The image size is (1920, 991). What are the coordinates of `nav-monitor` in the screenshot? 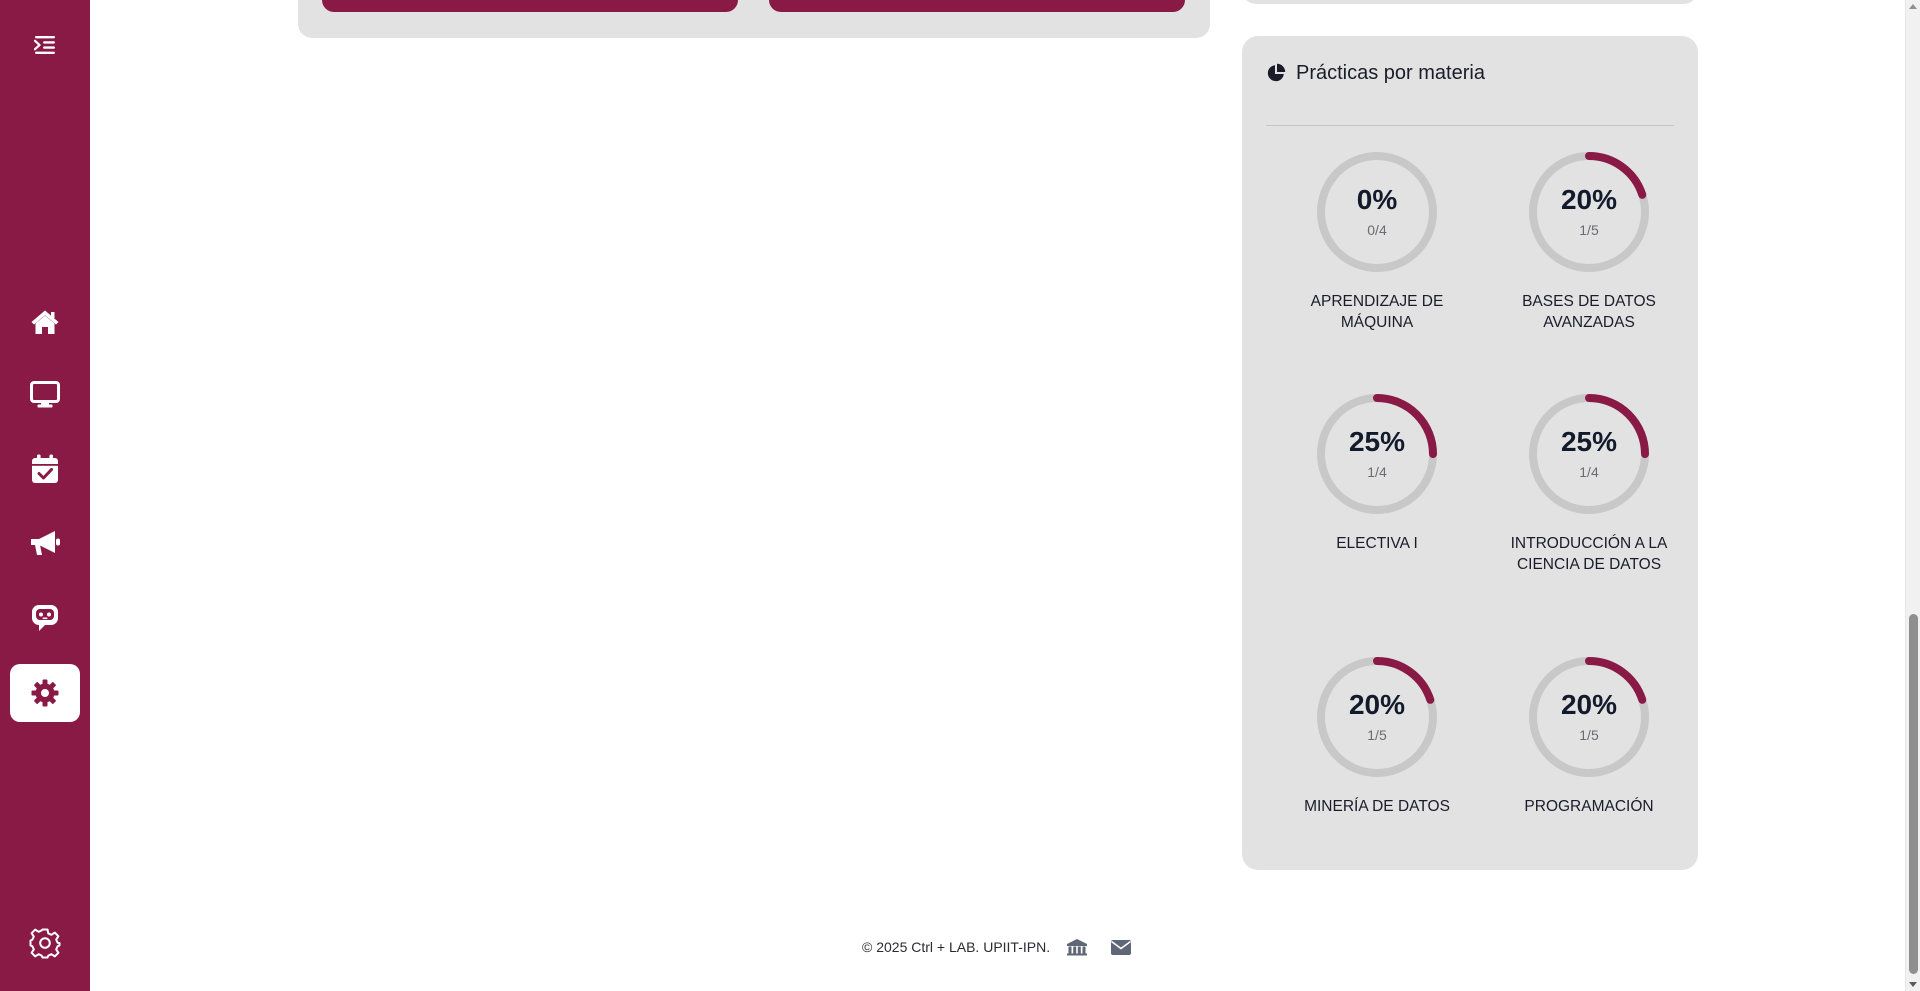 It's located at (45, 395).